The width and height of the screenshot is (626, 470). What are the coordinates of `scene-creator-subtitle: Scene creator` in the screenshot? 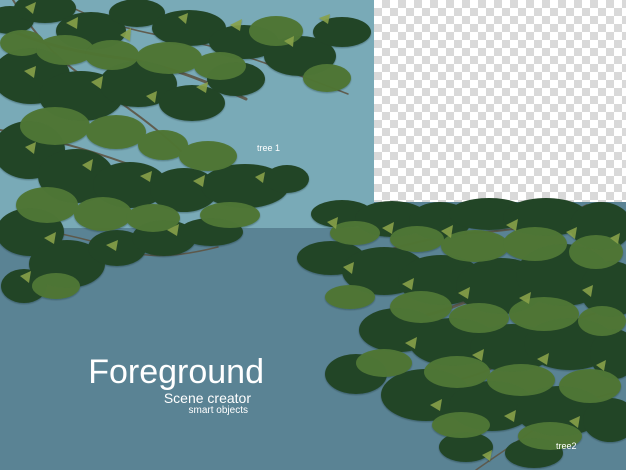 It's located at (207, 398).